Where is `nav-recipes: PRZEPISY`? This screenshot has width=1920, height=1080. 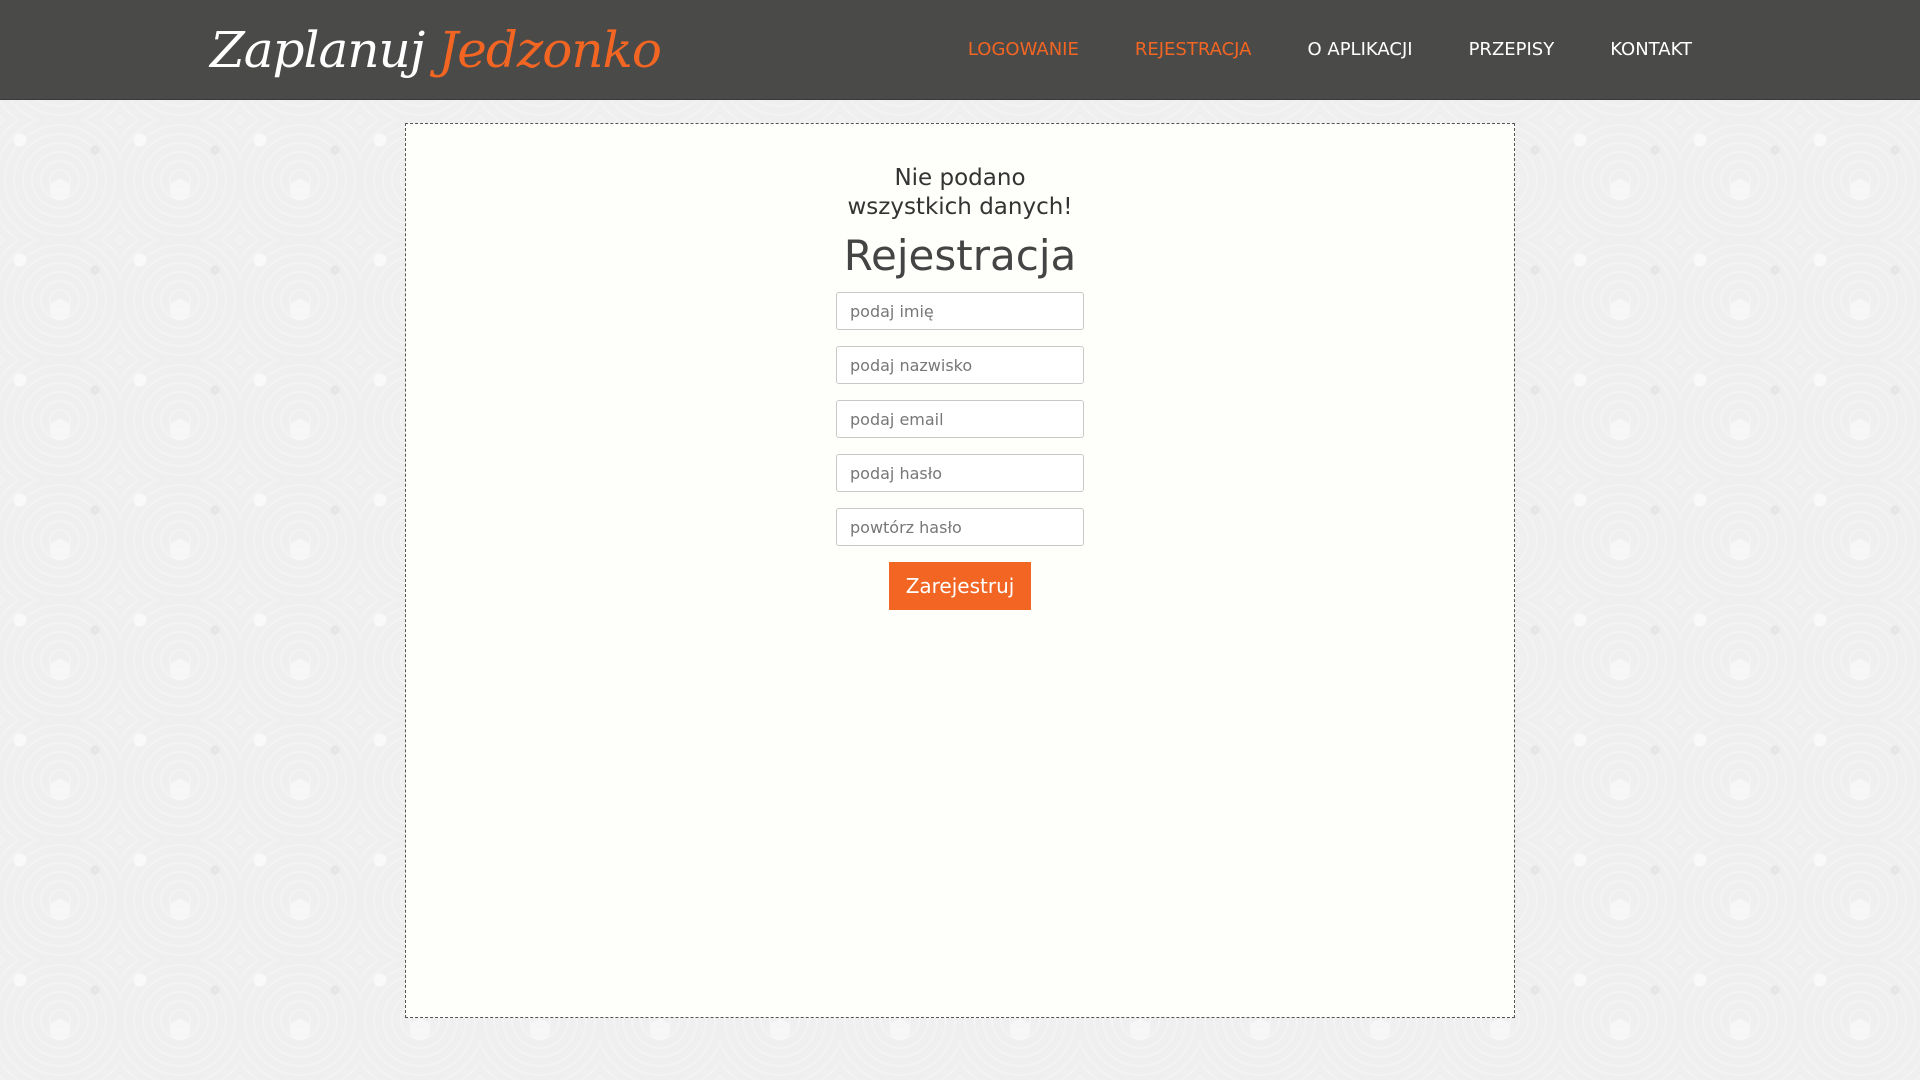
nav-recipes: PRZEPISY is located at coordinates (1512, 50).